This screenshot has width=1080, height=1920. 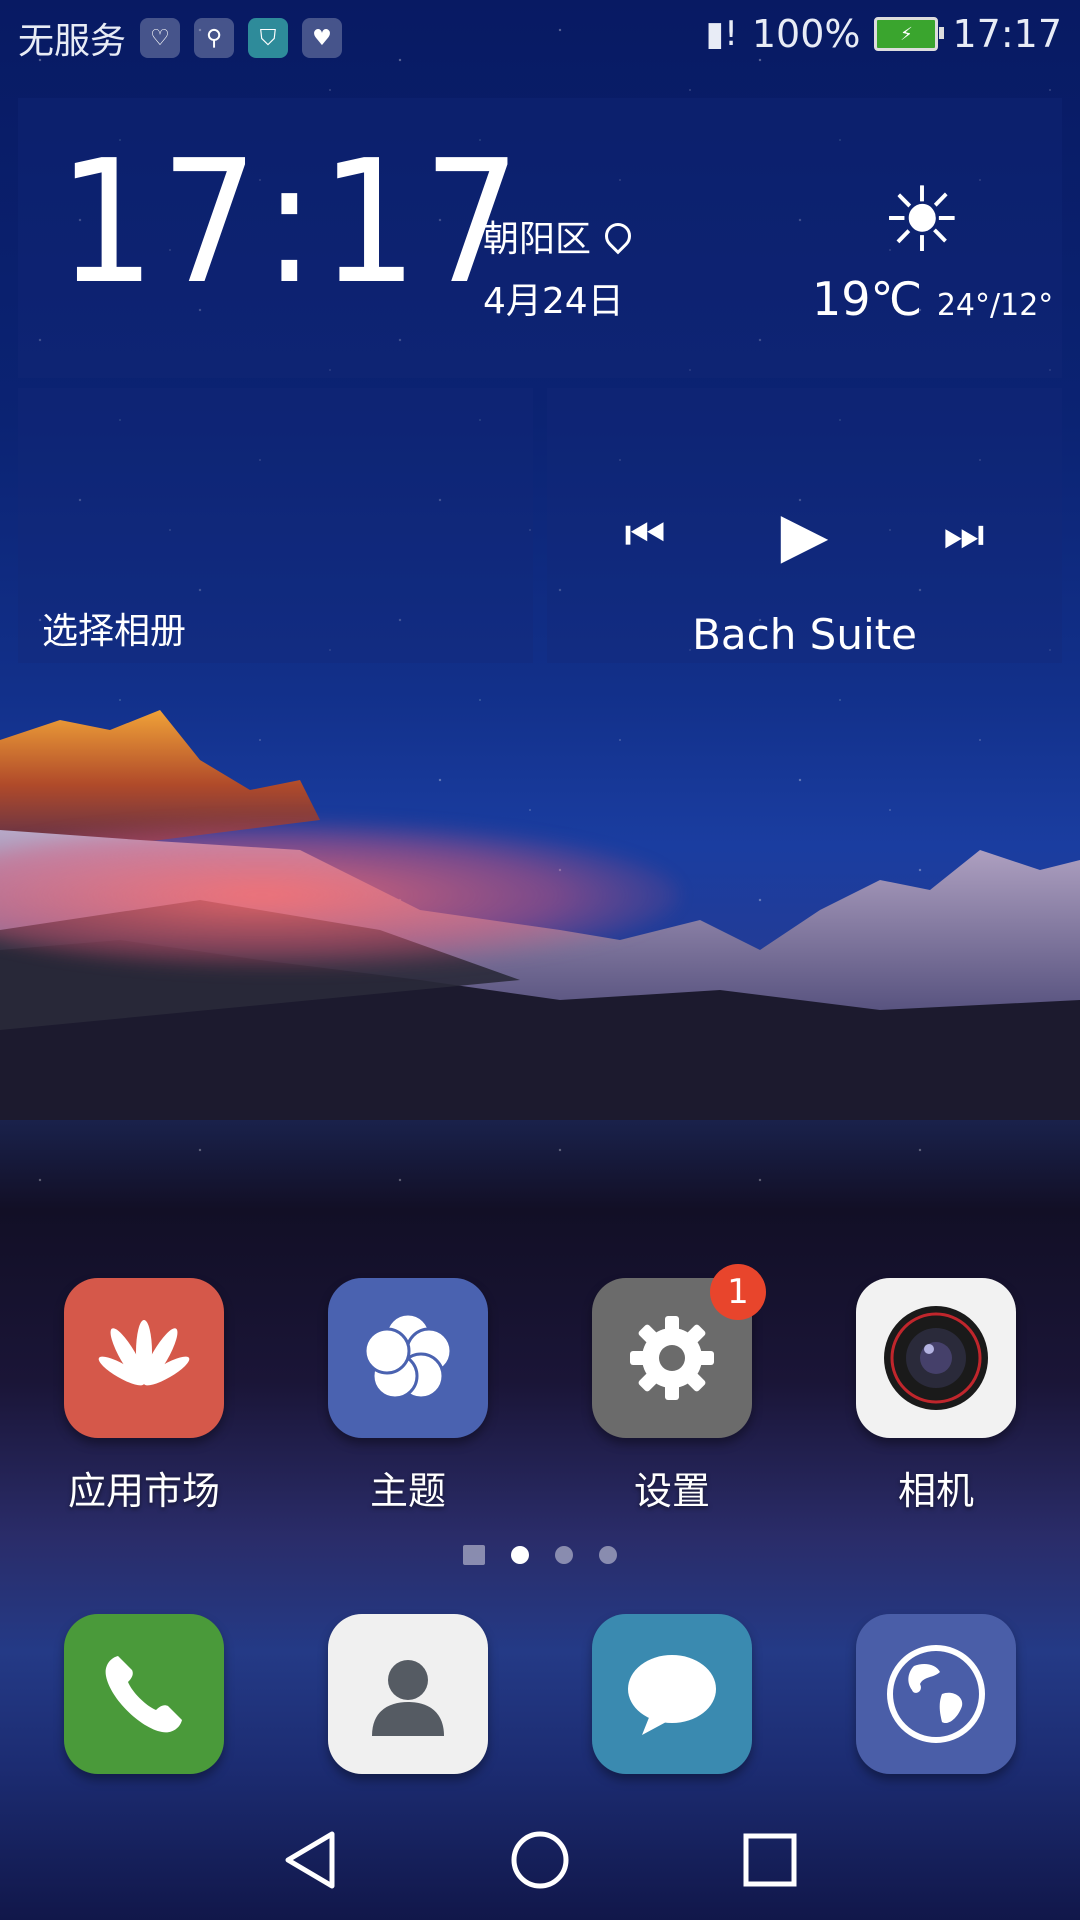 What do you see at coordinates (540, 36) in the screenshot?
I see `status-bar: 无服务 ♡ ⚲ ⛉ ♥ ▮! 100% ⚡ 17:17` at bounding box center [540, 36].